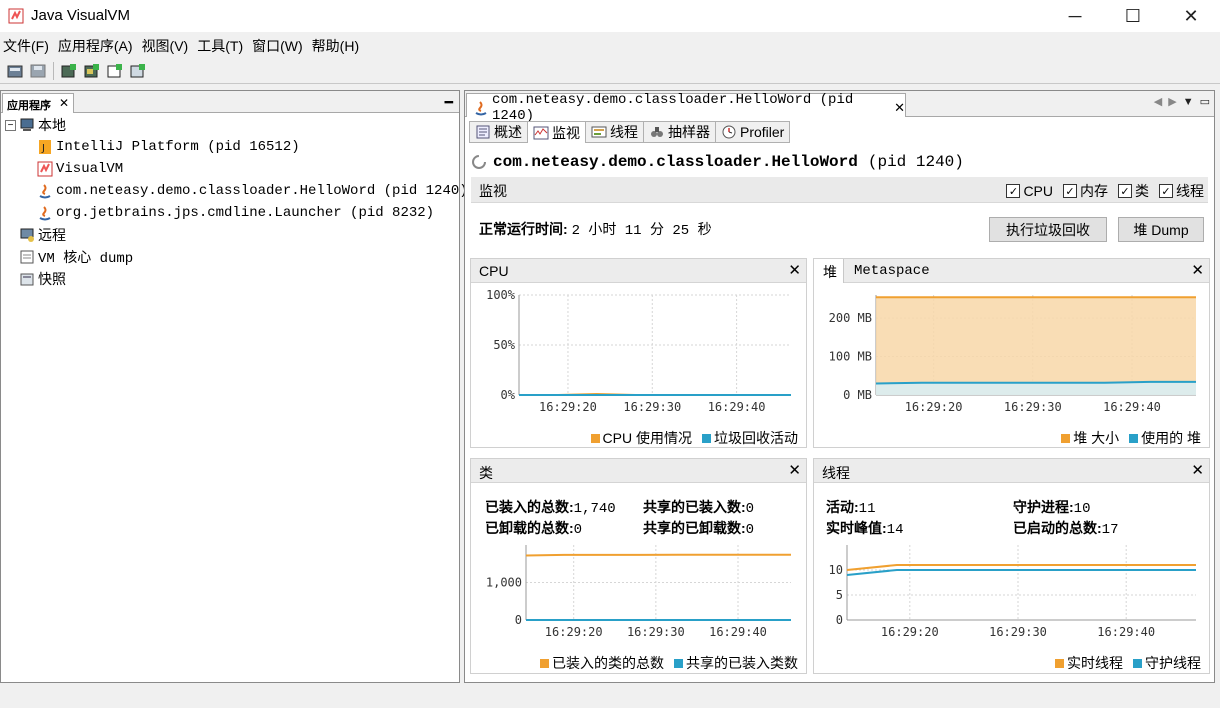 Image resolution: width=1220 pixels, height=708 pixels. I want to click on scroll-right-icon: ▶, so click(1172, 101).